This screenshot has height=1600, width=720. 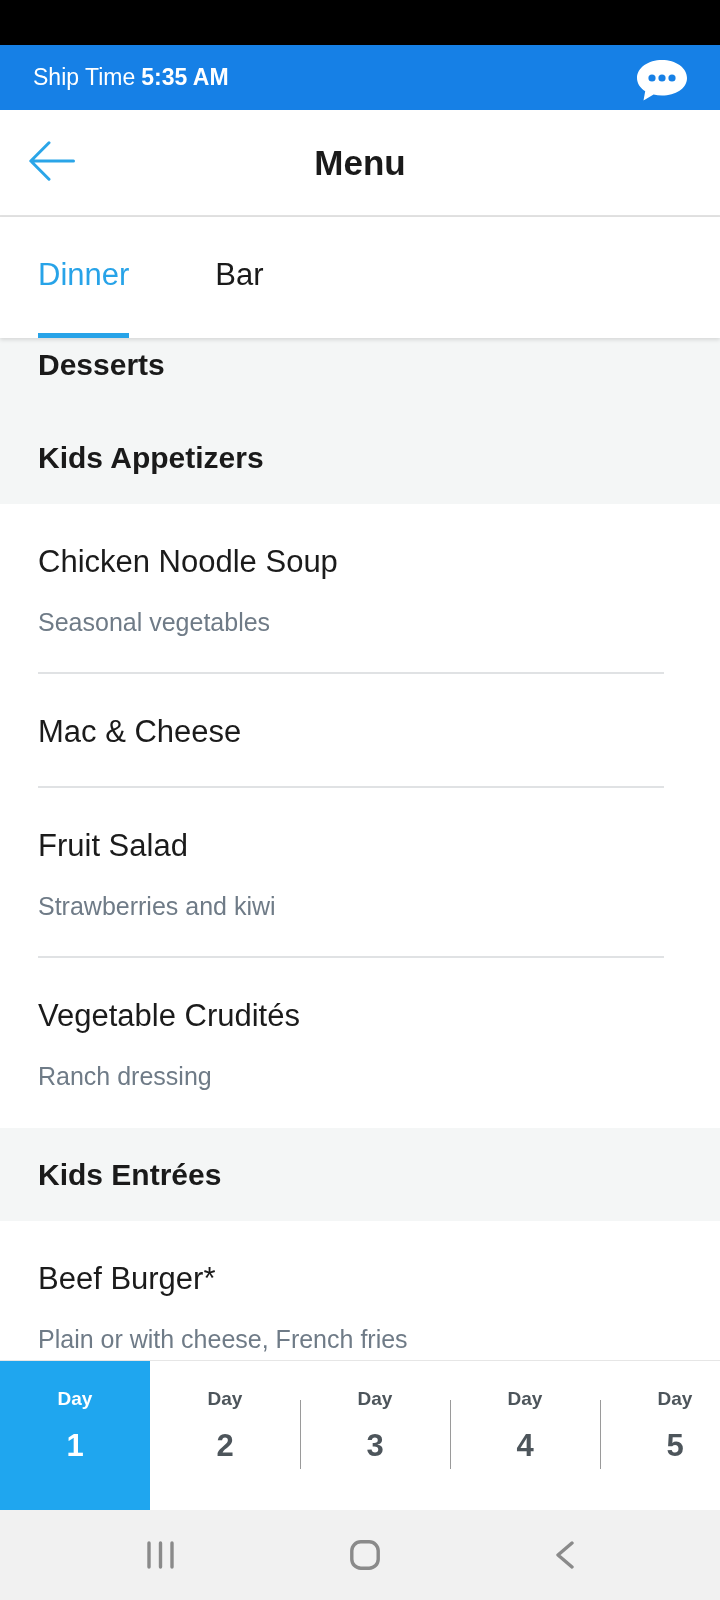 I want to click on section-header: Kids Entrées, so click(x=360, y=1174).